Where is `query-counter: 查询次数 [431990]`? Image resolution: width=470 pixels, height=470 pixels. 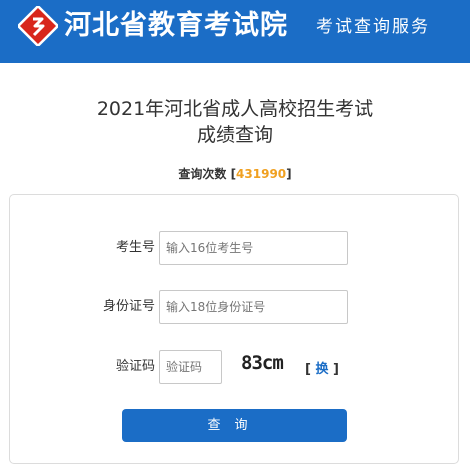
query-counter: 查询次数 [431990] is located at coordinates (235, 173).